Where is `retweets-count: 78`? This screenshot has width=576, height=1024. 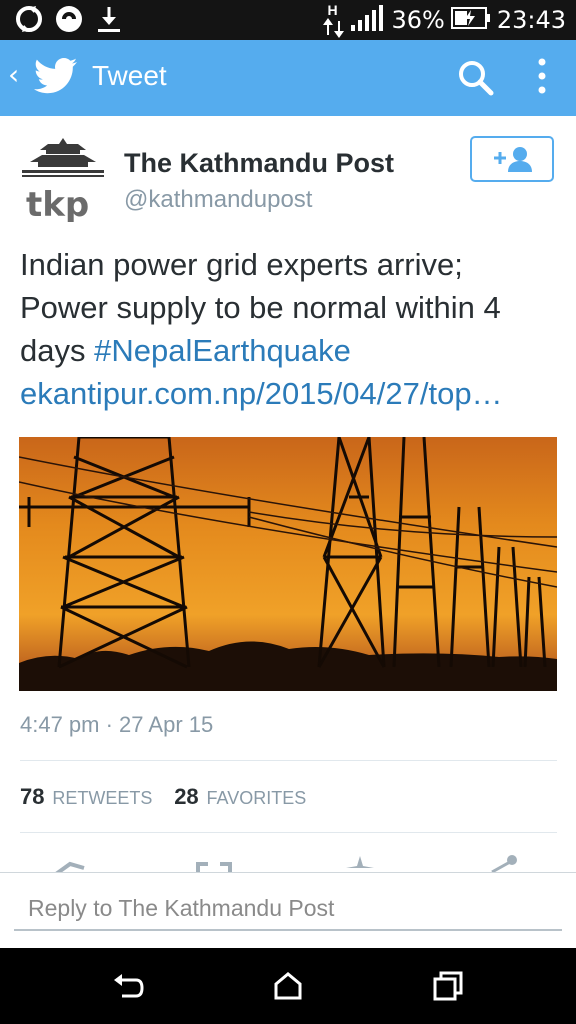 retweets-count: 78 is located at coordinates (32, 796).